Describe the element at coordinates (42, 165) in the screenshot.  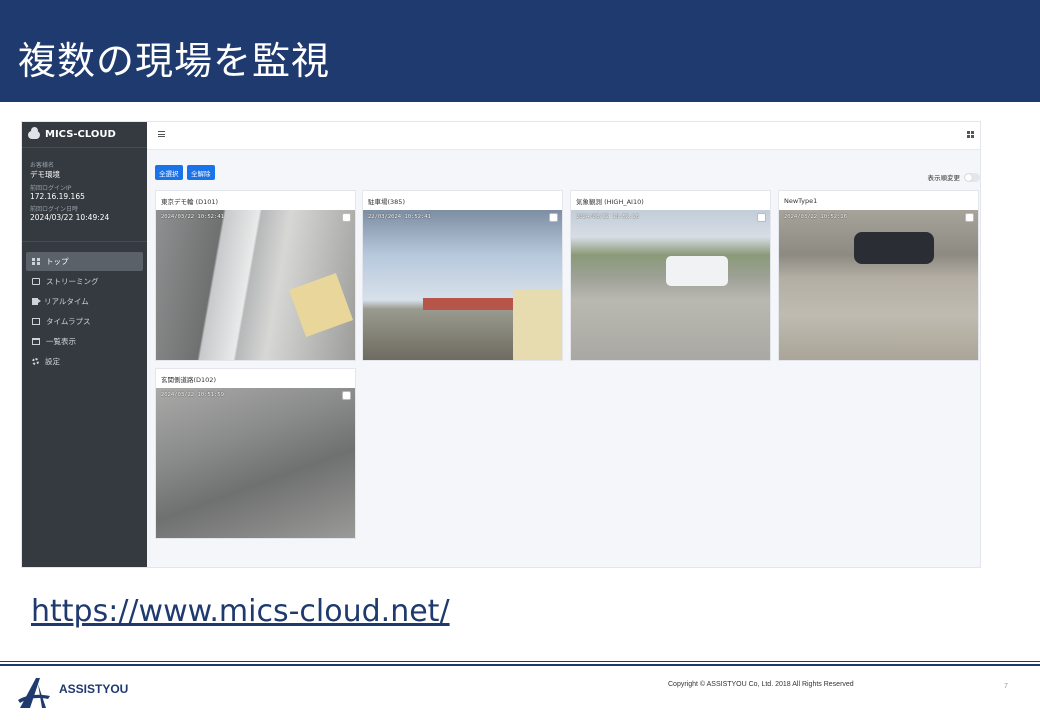
I see `customer-label: お客様名` at that location.